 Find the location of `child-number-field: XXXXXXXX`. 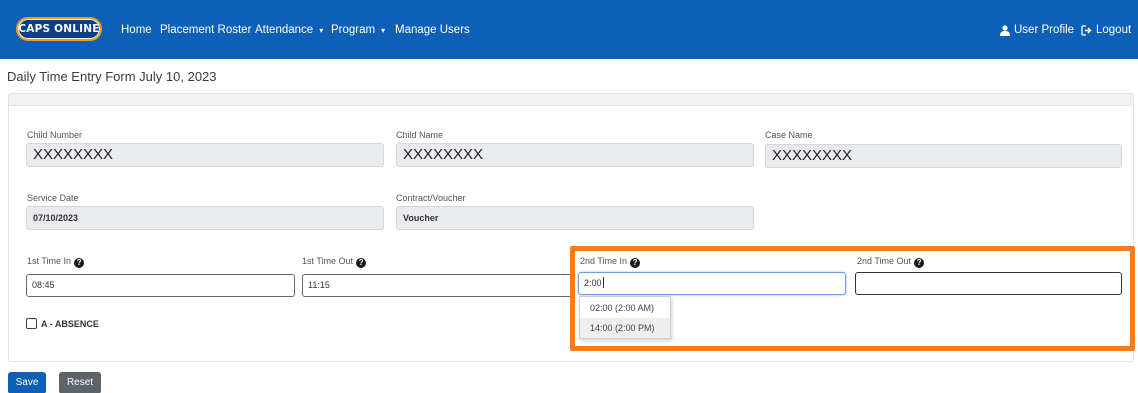

child-number-field: XXXXXXXX is located at coordinates (205, 155).